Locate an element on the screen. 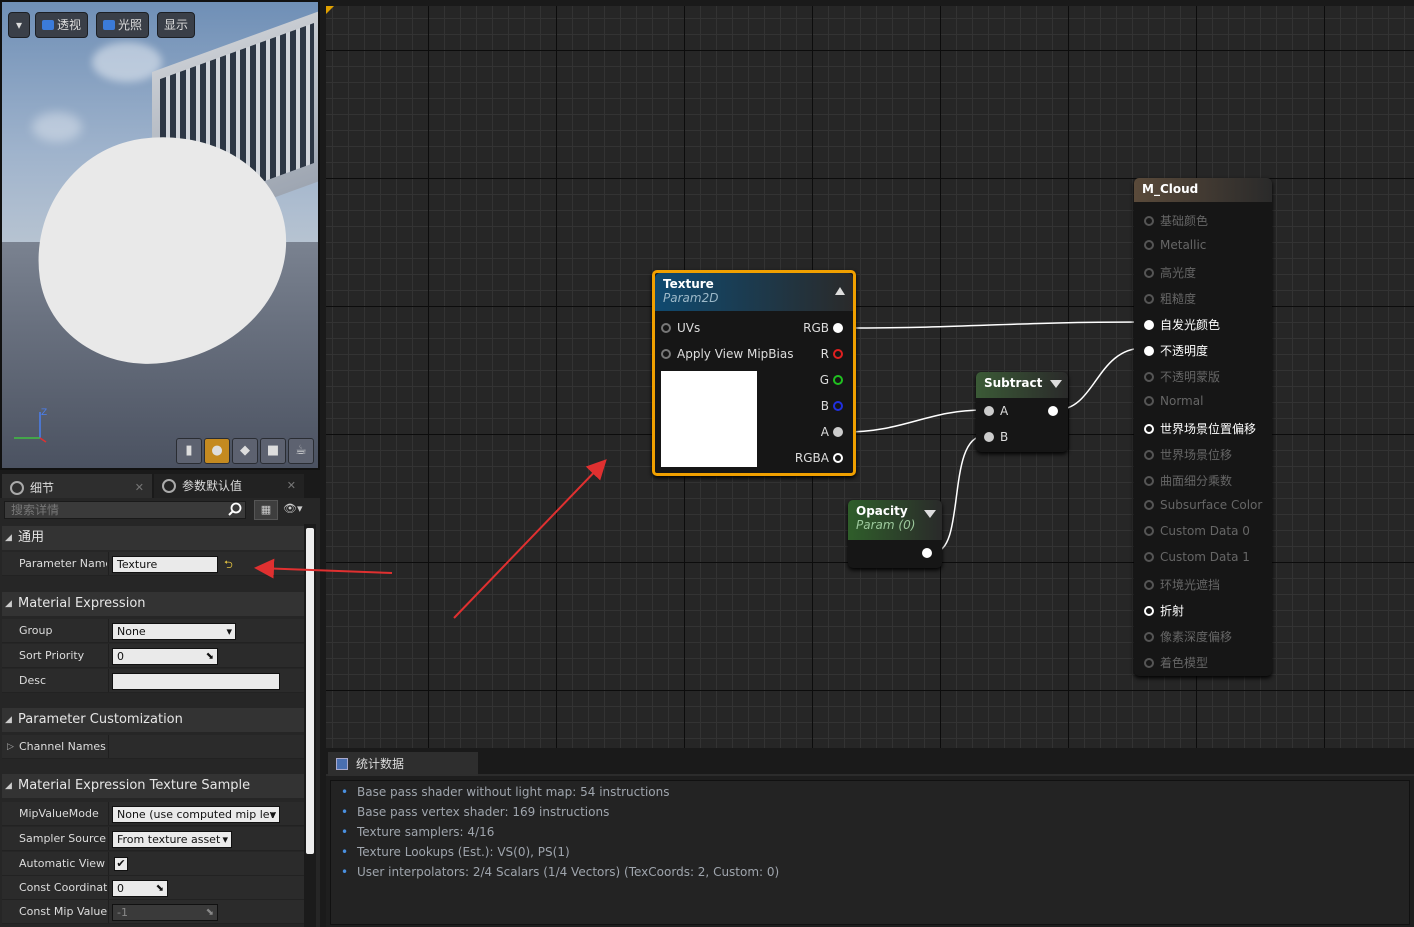 The image size is (1414, 927). scrollbar-thumb is located at coordinates (310, 691).